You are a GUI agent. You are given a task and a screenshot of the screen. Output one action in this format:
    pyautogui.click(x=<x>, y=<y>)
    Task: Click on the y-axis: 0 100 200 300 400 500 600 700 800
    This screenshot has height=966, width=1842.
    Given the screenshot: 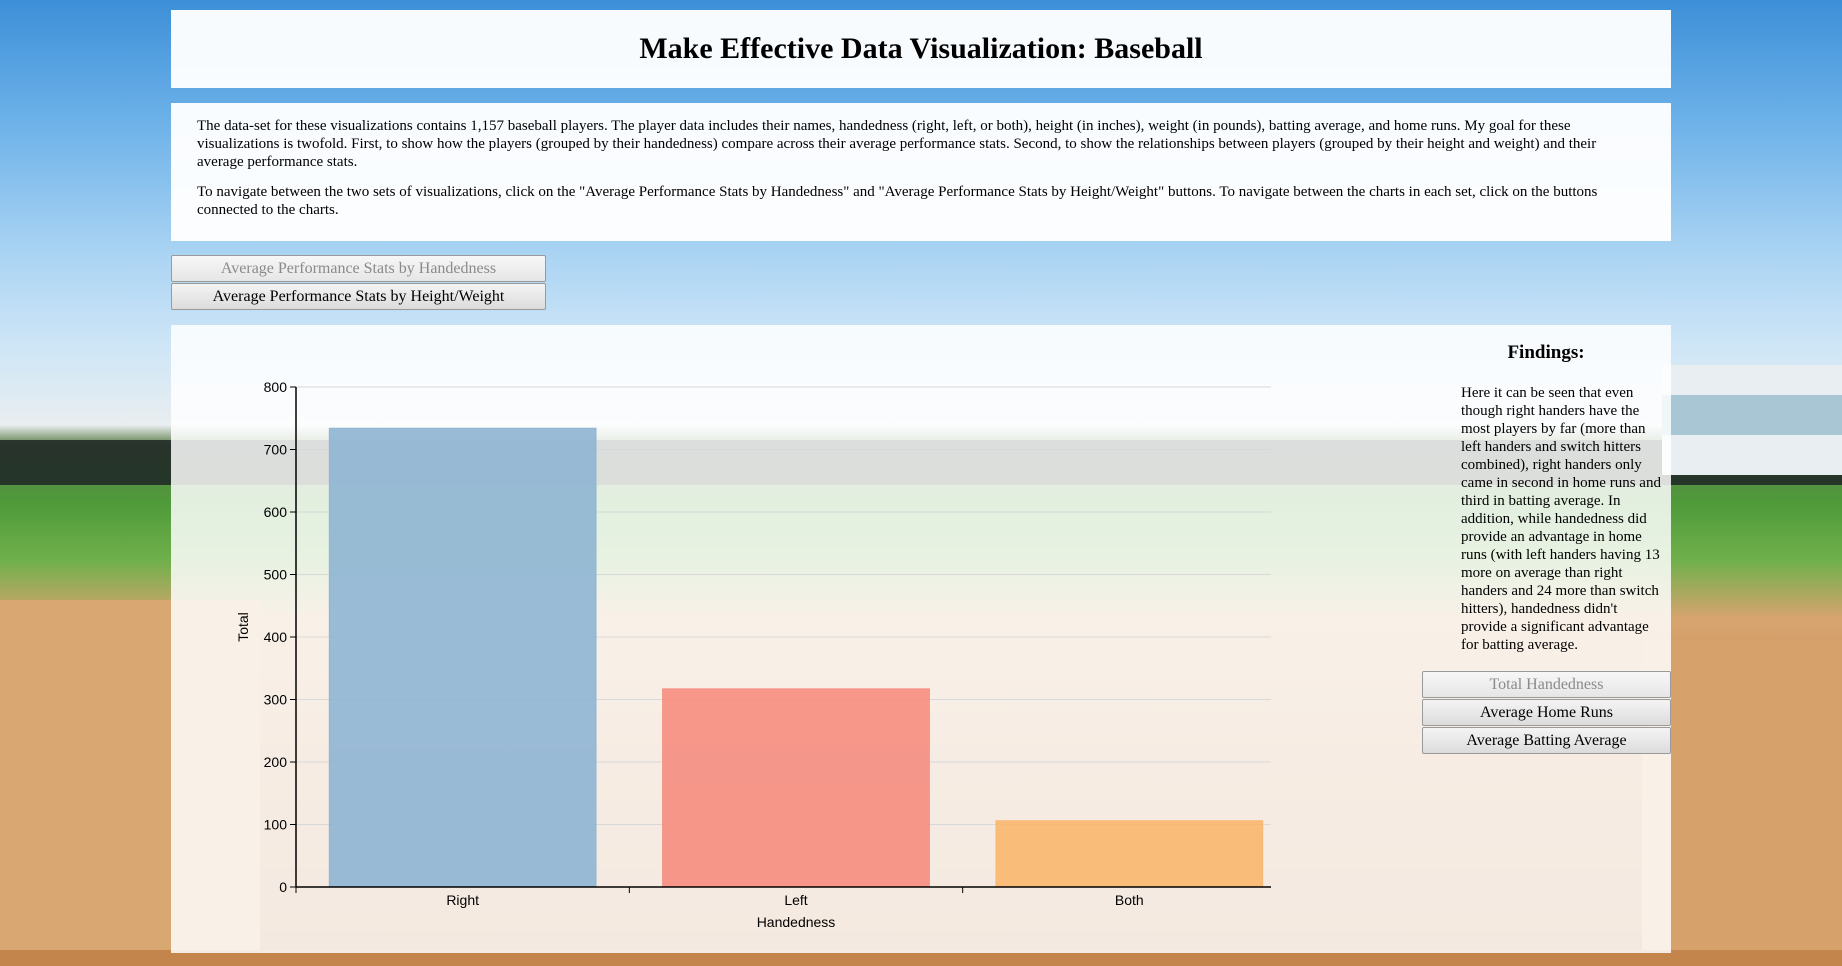 What is the action you would take?
    pyautogui.click(x=280, y=637)
    